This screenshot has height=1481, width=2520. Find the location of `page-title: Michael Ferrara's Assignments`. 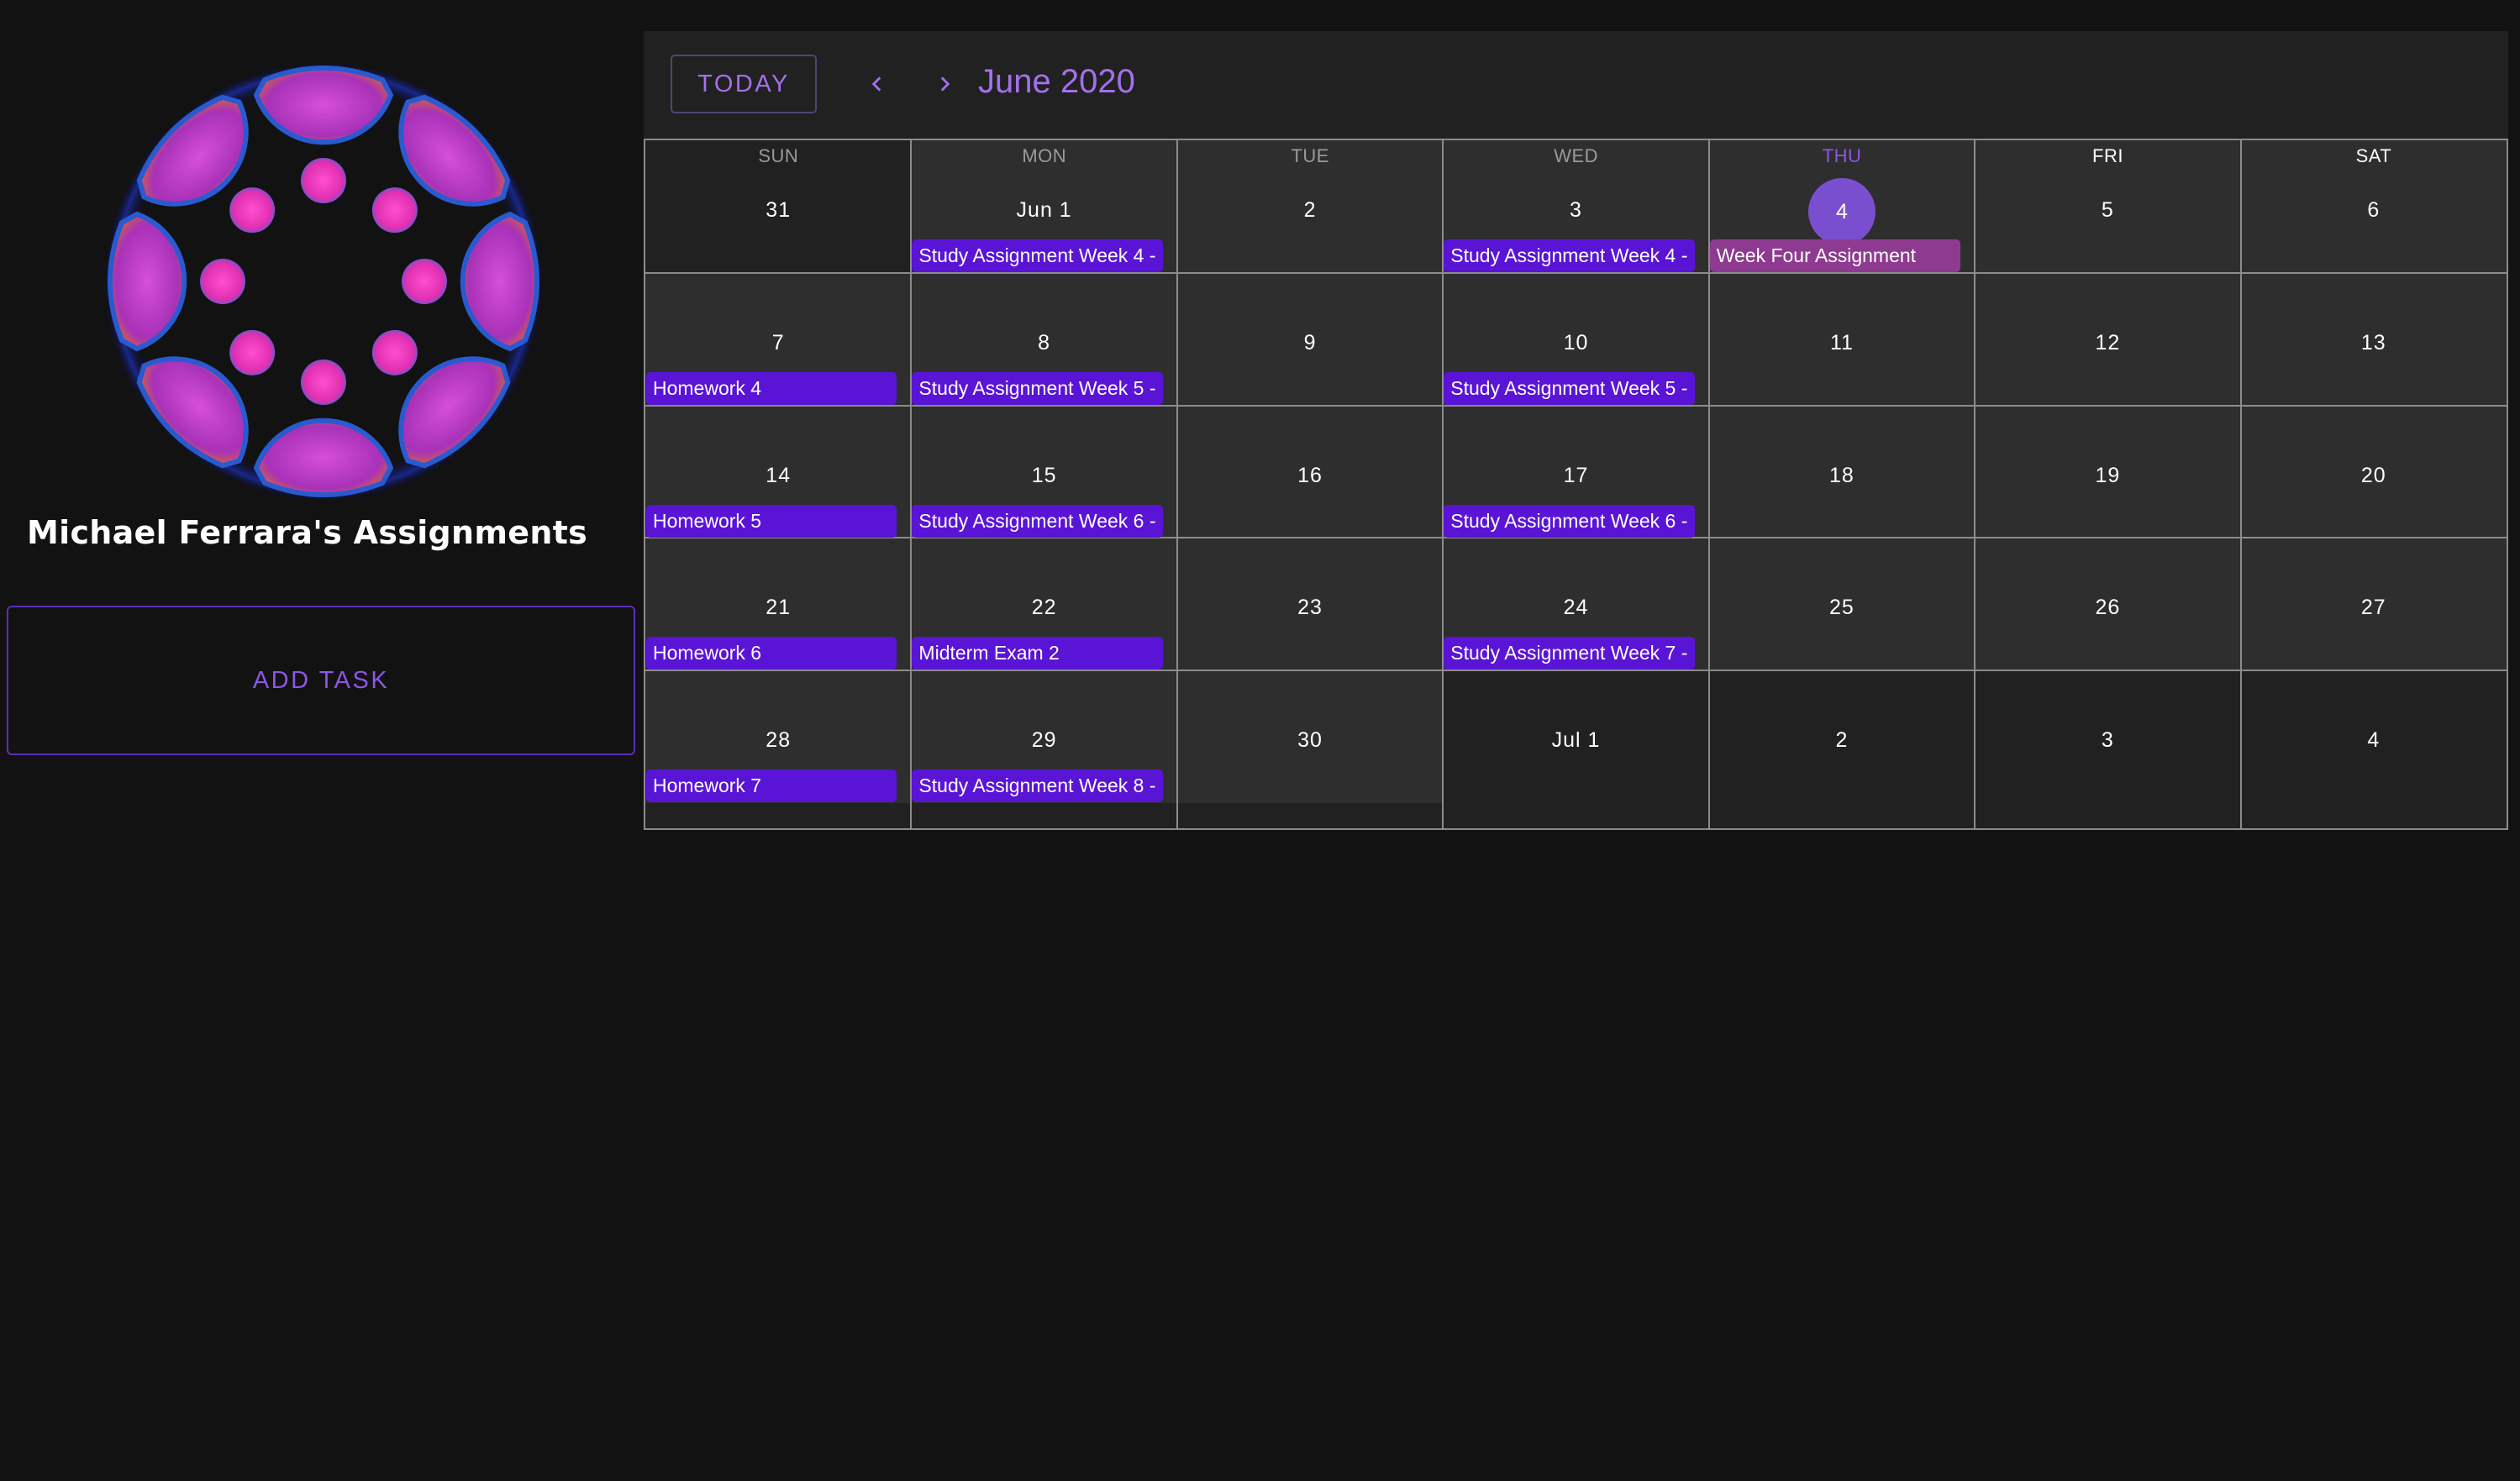

page-title: Michael Ferrara's Assignments is located at coordinates (307, 532).